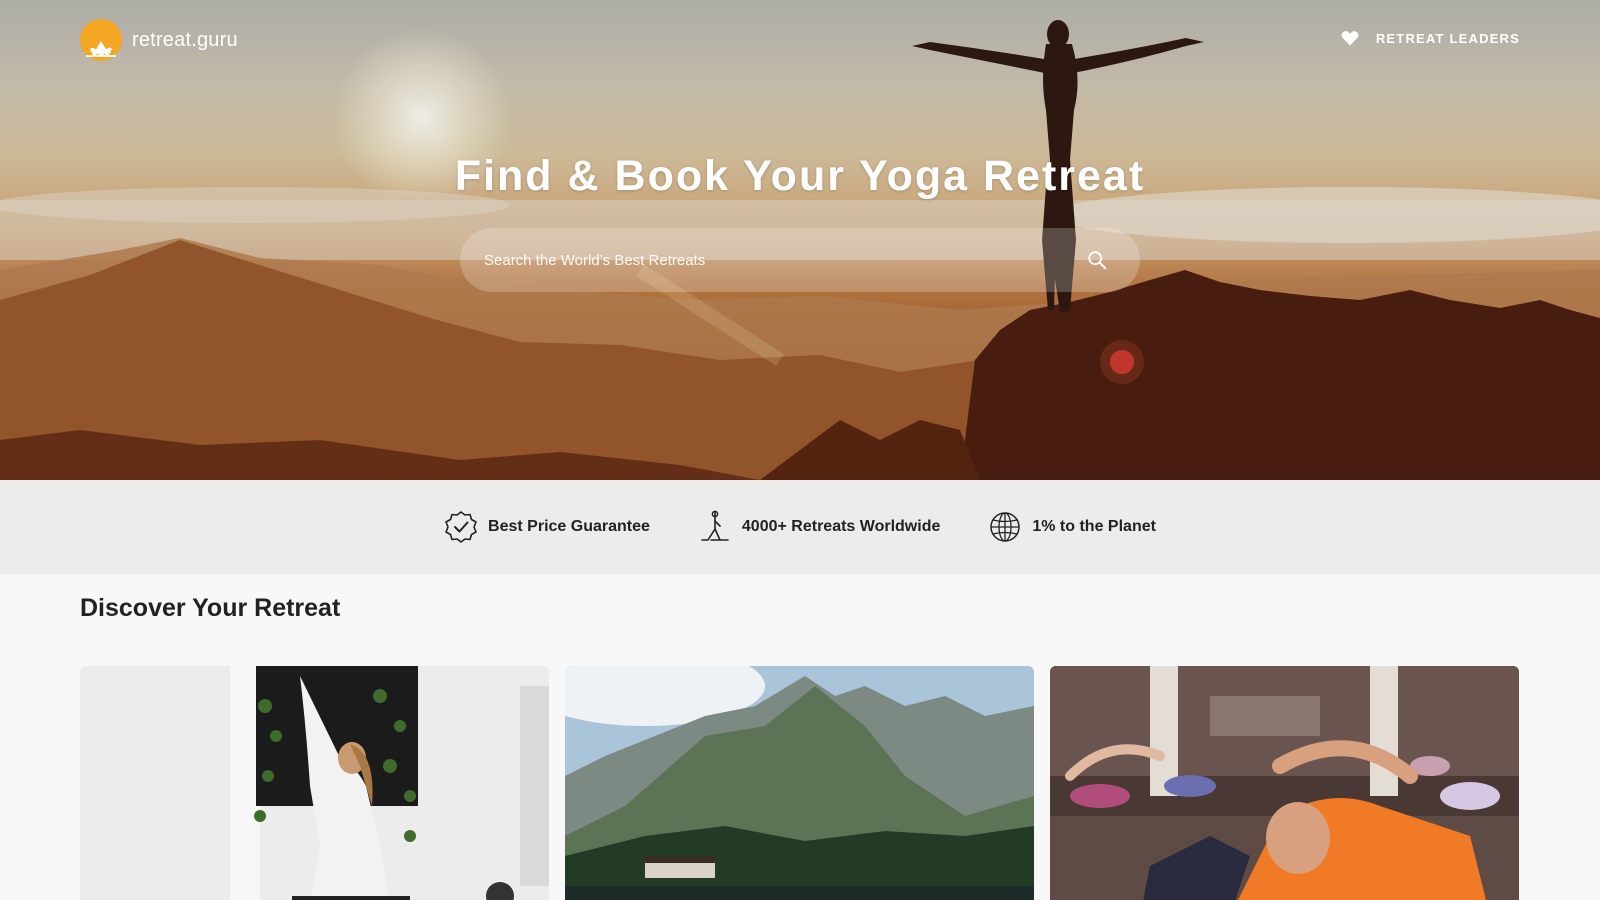 This screenshot has height=900, width=1600. I want to click on mountain-lake-photo, so click(799, 783).